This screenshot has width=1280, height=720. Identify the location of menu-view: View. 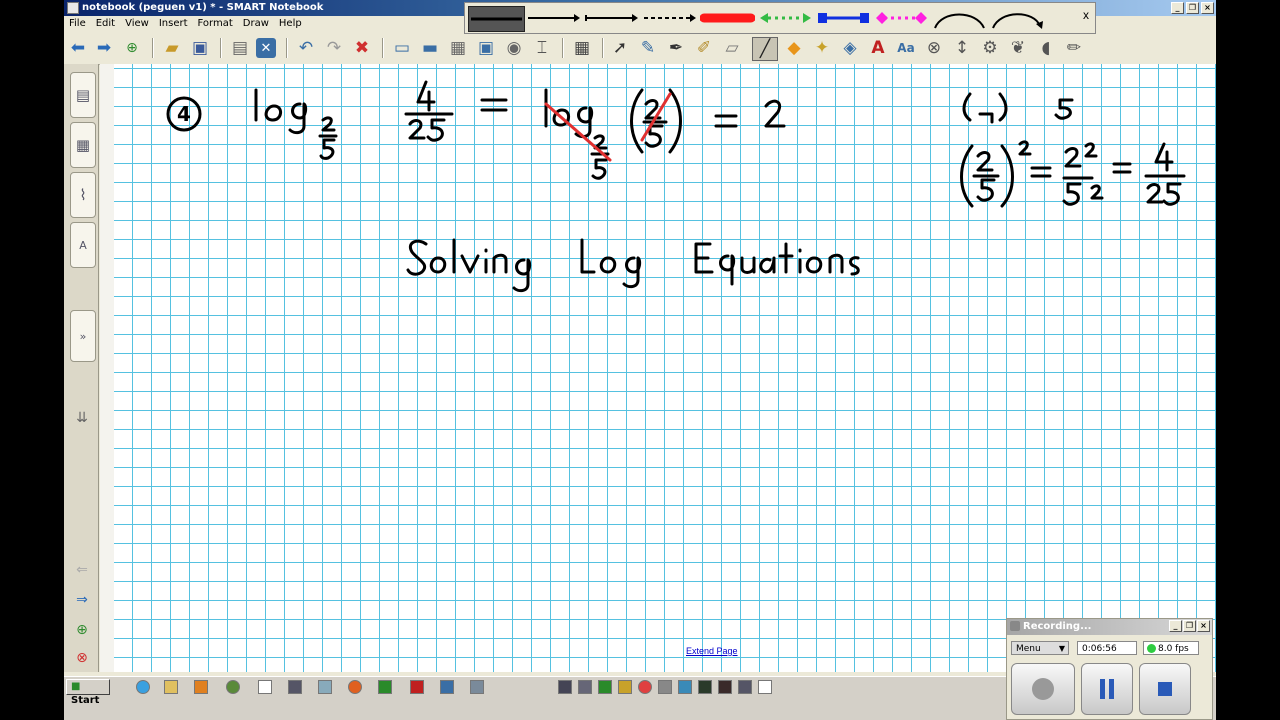
(137, 24).